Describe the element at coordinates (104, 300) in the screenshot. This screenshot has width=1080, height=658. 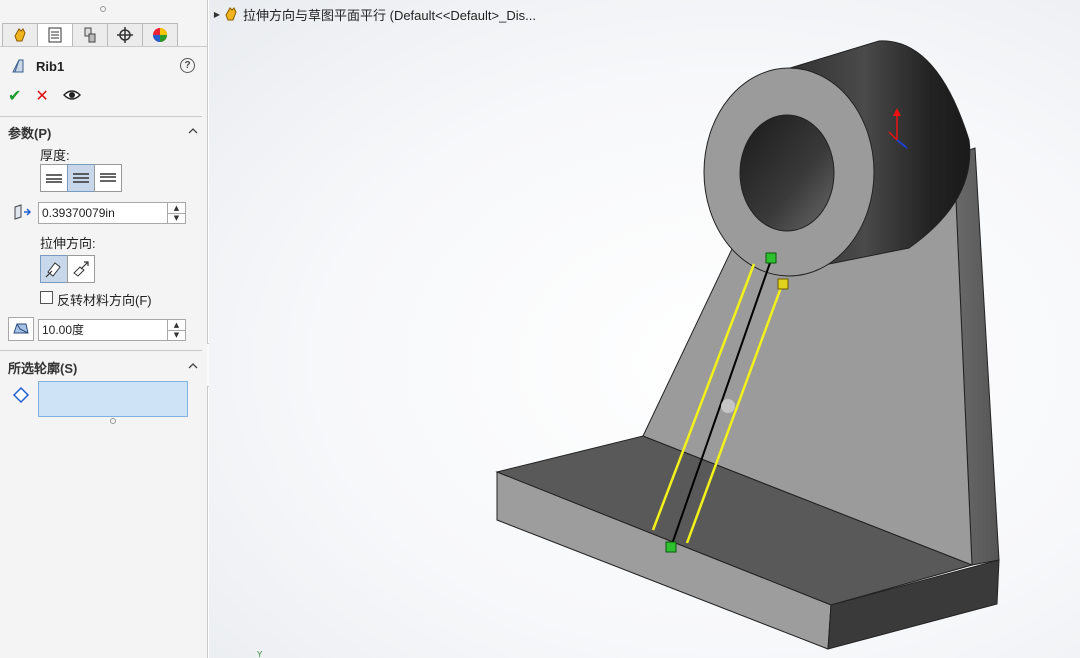
I see `flip-material-label: 反转材料方向(F)` at that location.